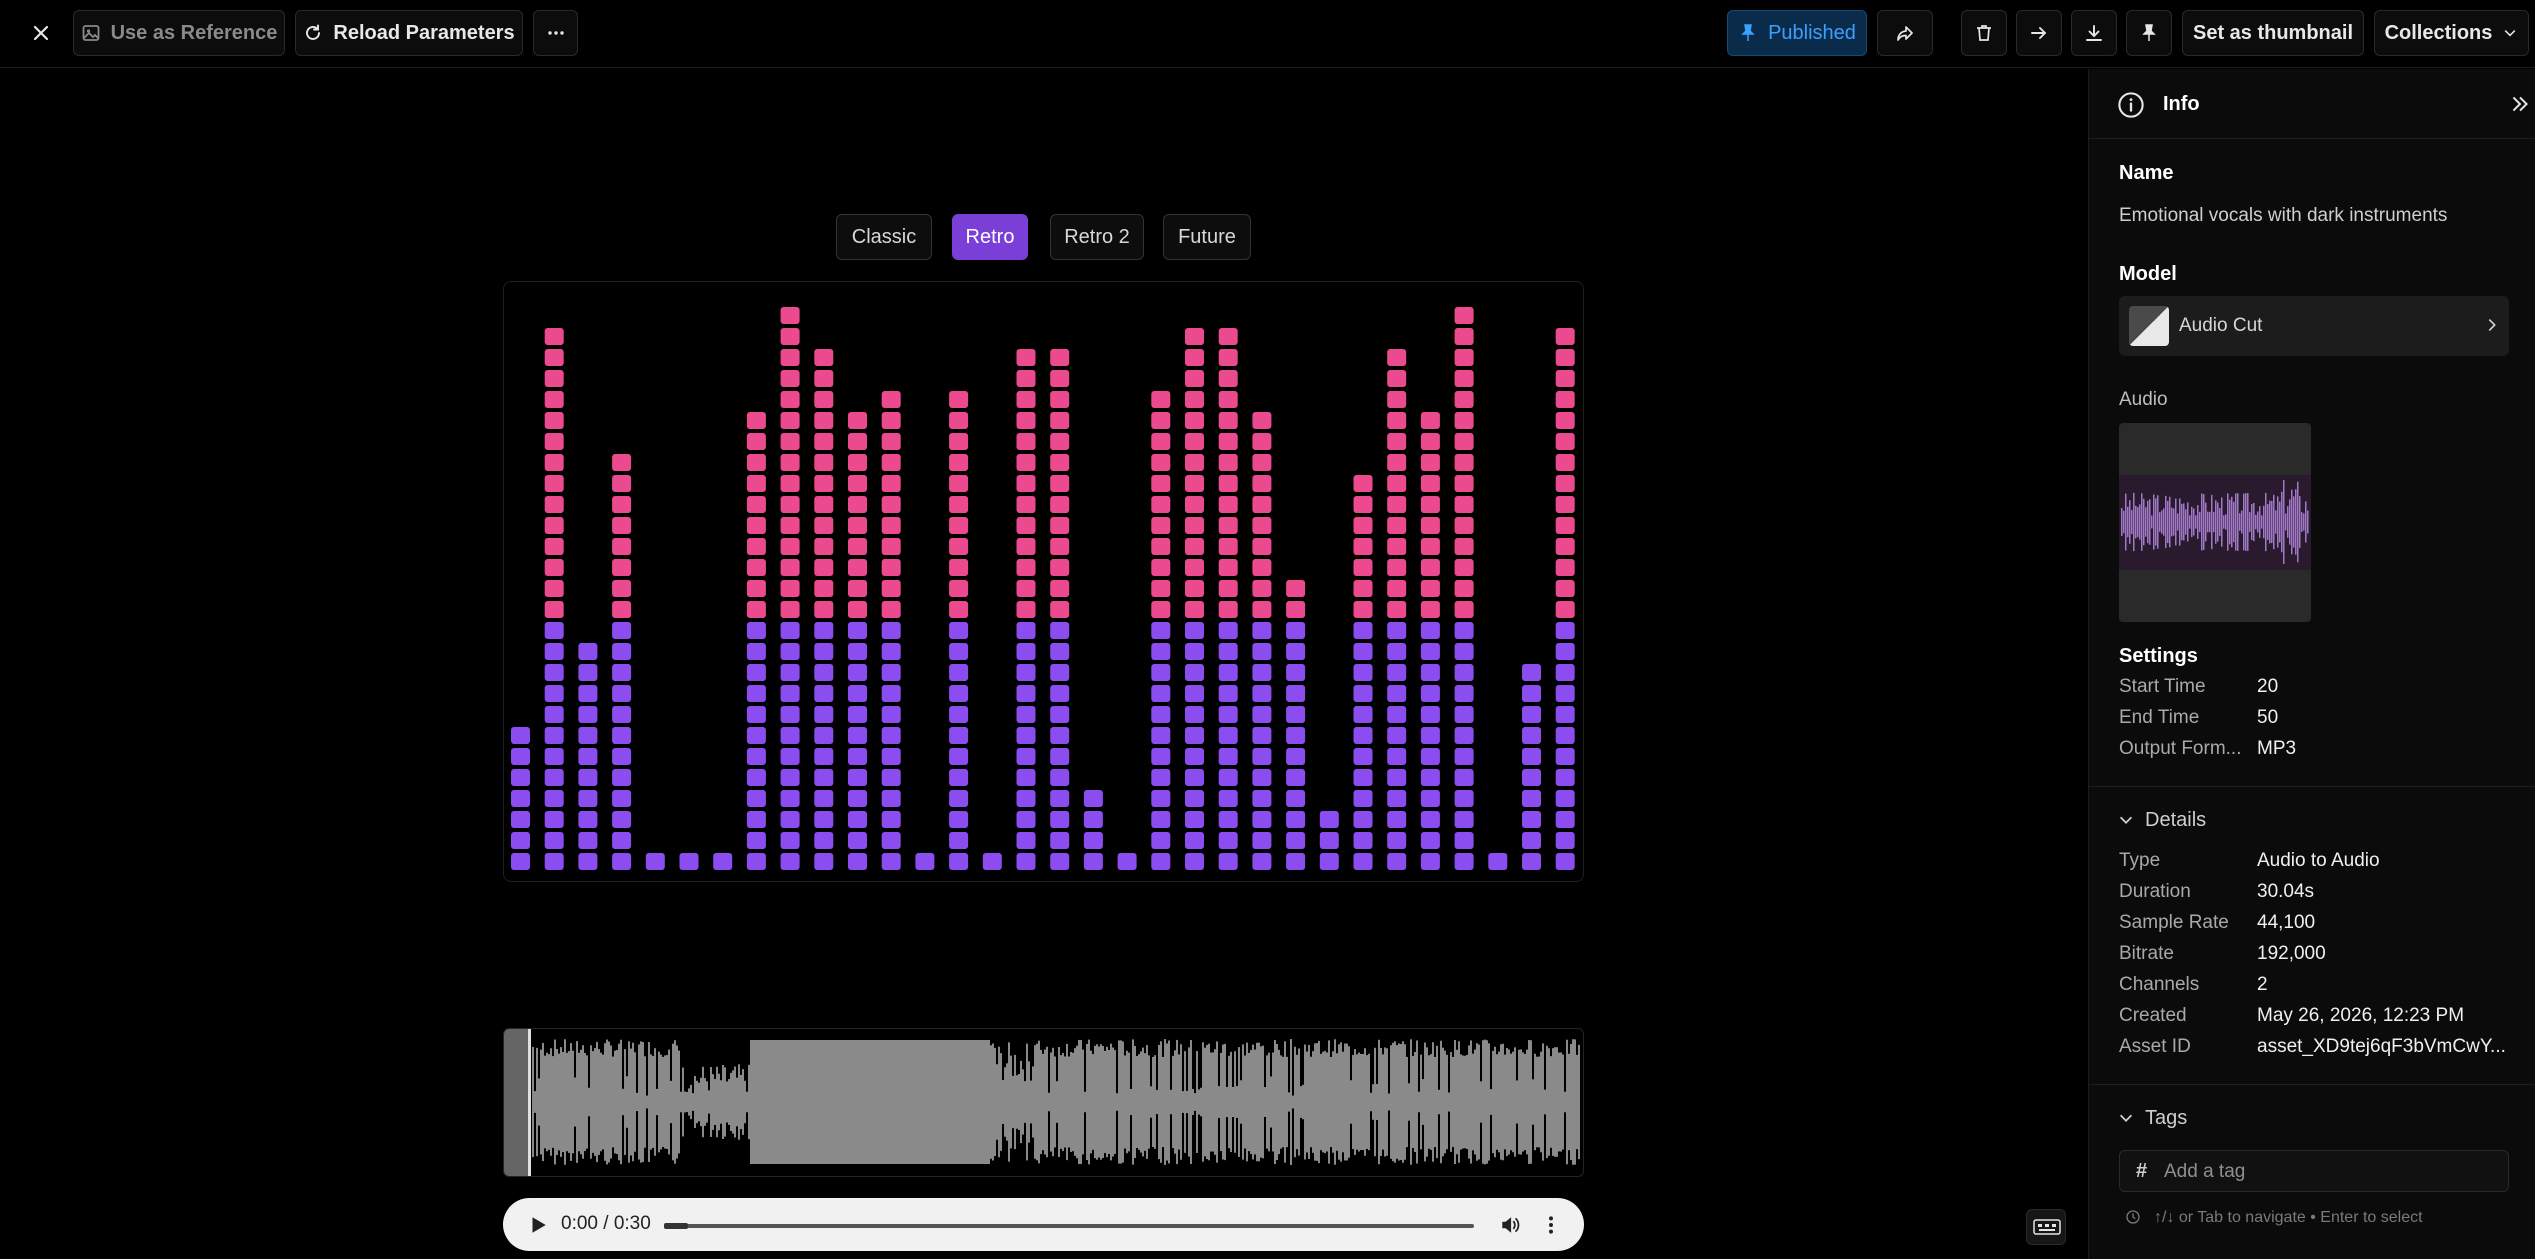 The image size is (2535, 1259). What do you see at coordinates (41, 33) in the screenshot?
I see `close-button` at bounding box center [41, 33].